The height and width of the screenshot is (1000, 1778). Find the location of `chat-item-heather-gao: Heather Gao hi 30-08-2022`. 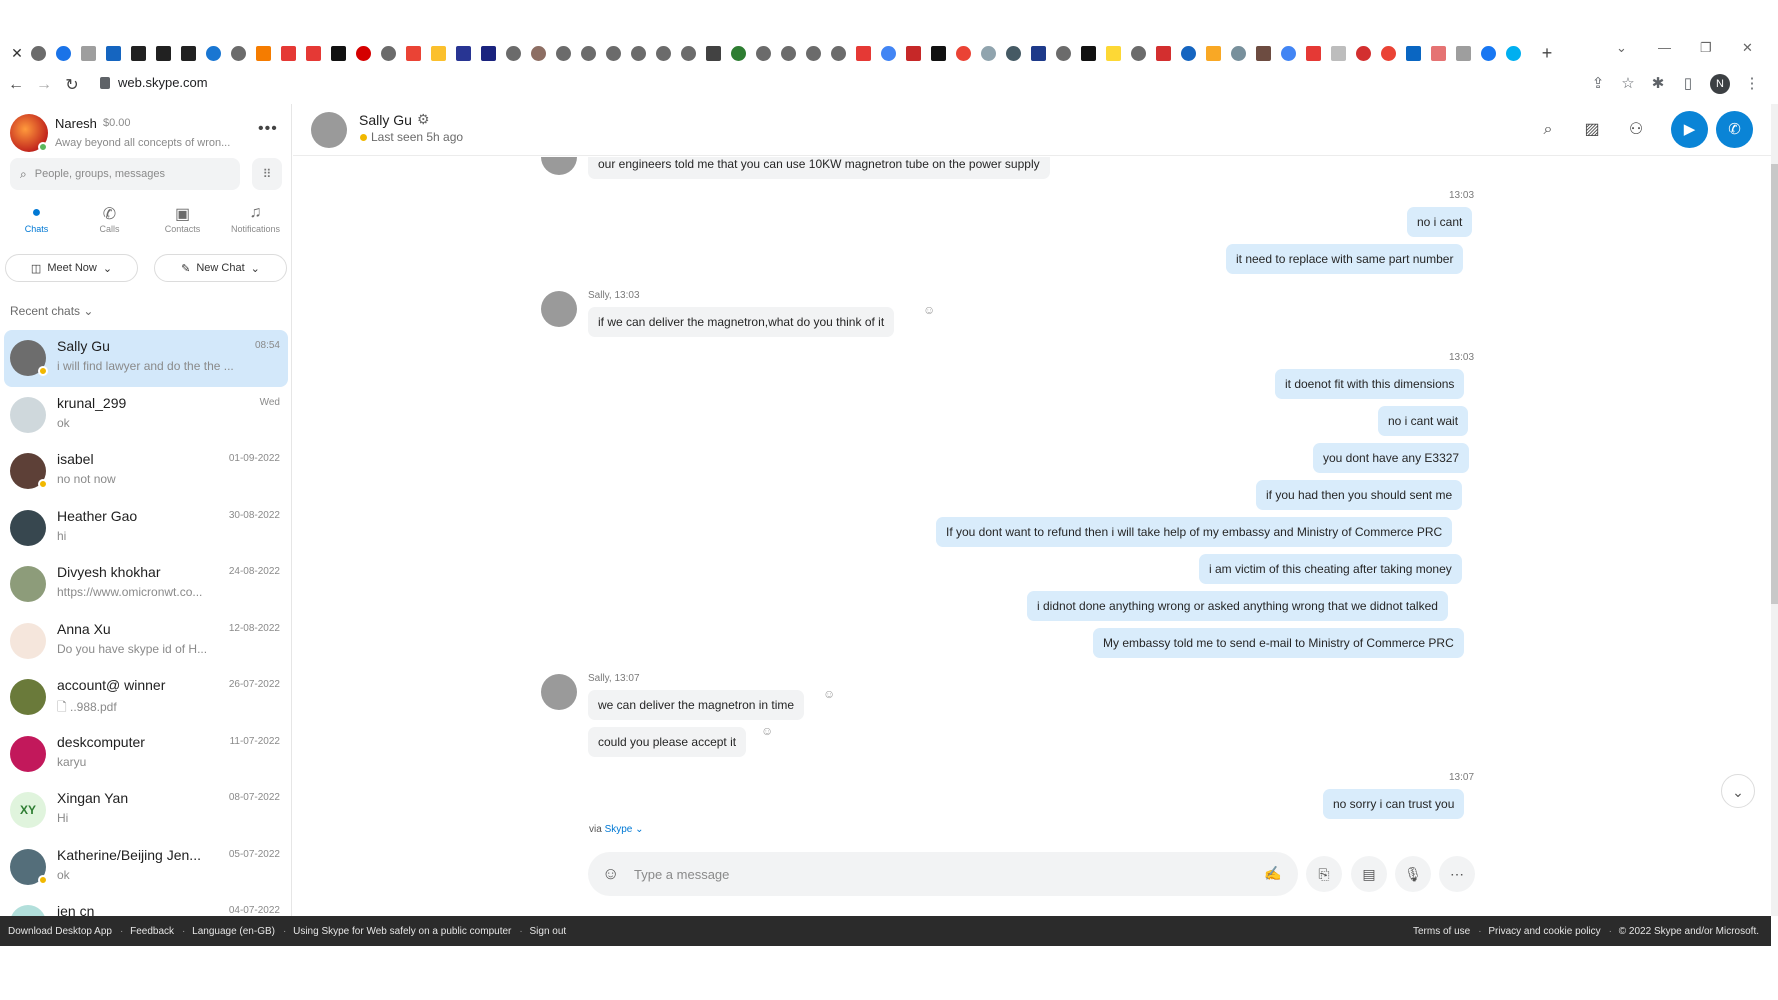

chat-item-heather-gao: Heather Gao hi 30-08-2022 is located at coordinates (146, 528).